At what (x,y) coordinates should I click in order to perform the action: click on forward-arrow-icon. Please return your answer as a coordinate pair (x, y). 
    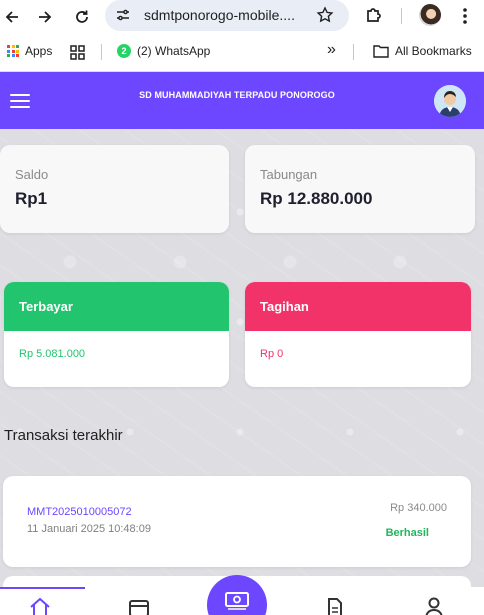
    Looking at the image, I should click on (45, 17).